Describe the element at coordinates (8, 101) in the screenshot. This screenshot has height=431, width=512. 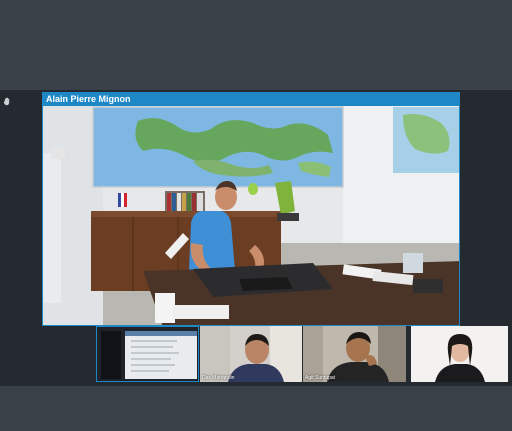
I see `hand-icon` at that location.